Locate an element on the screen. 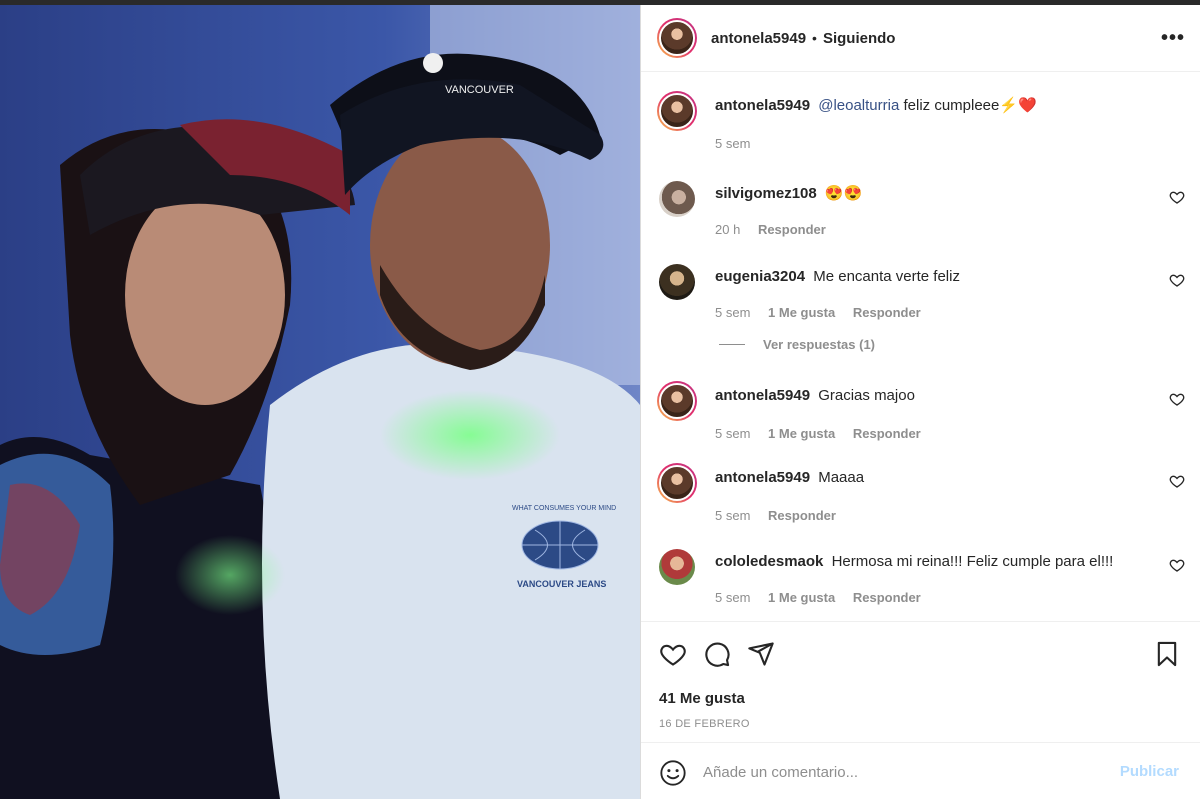 The height and width of the screenshot is (799, 1200). shirt-print-top: WHAT CONSUMES YOUR MIND is located at coordinates (564, 508).